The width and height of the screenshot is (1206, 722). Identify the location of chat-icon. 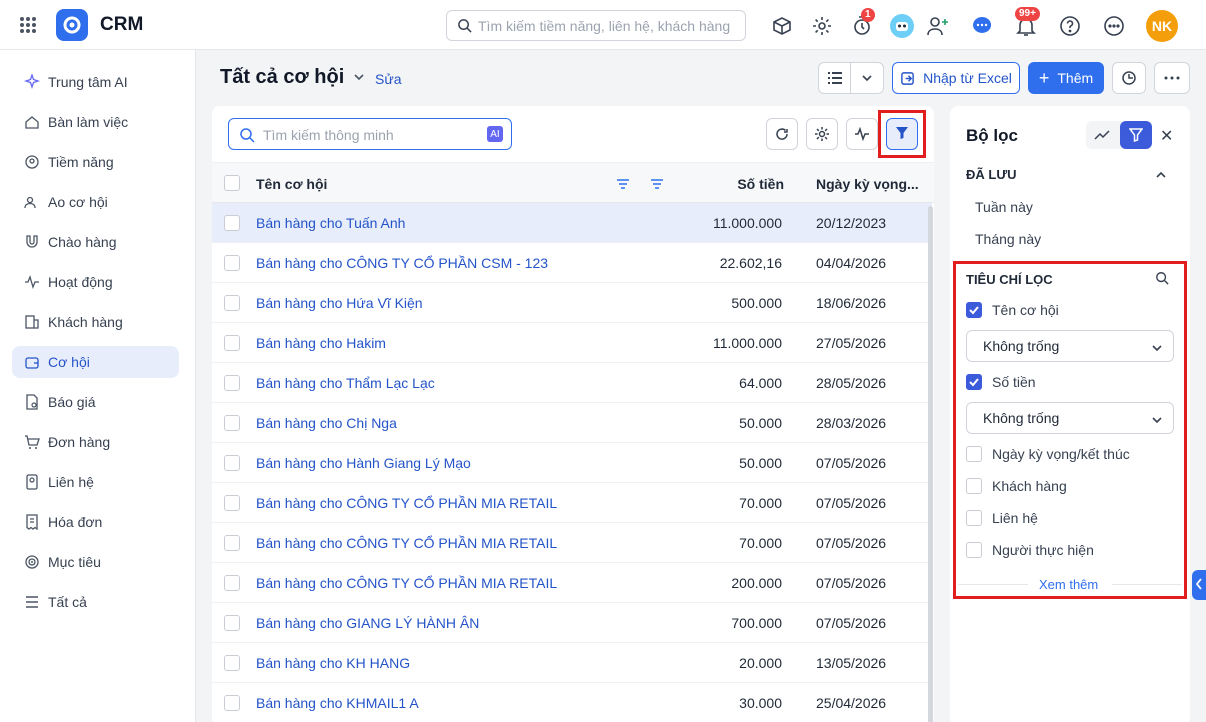
(982, 26).